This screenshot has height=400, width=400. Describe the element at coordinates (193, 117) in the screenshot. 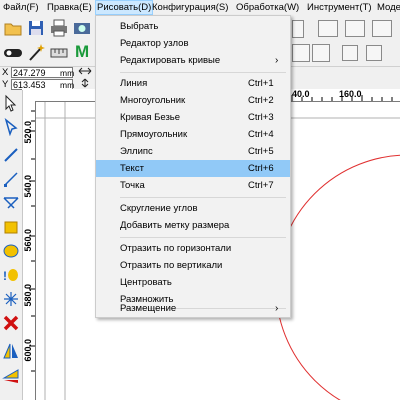

I see `menu-item-bezier: Кривая Безье Ctrl+3` at that location.